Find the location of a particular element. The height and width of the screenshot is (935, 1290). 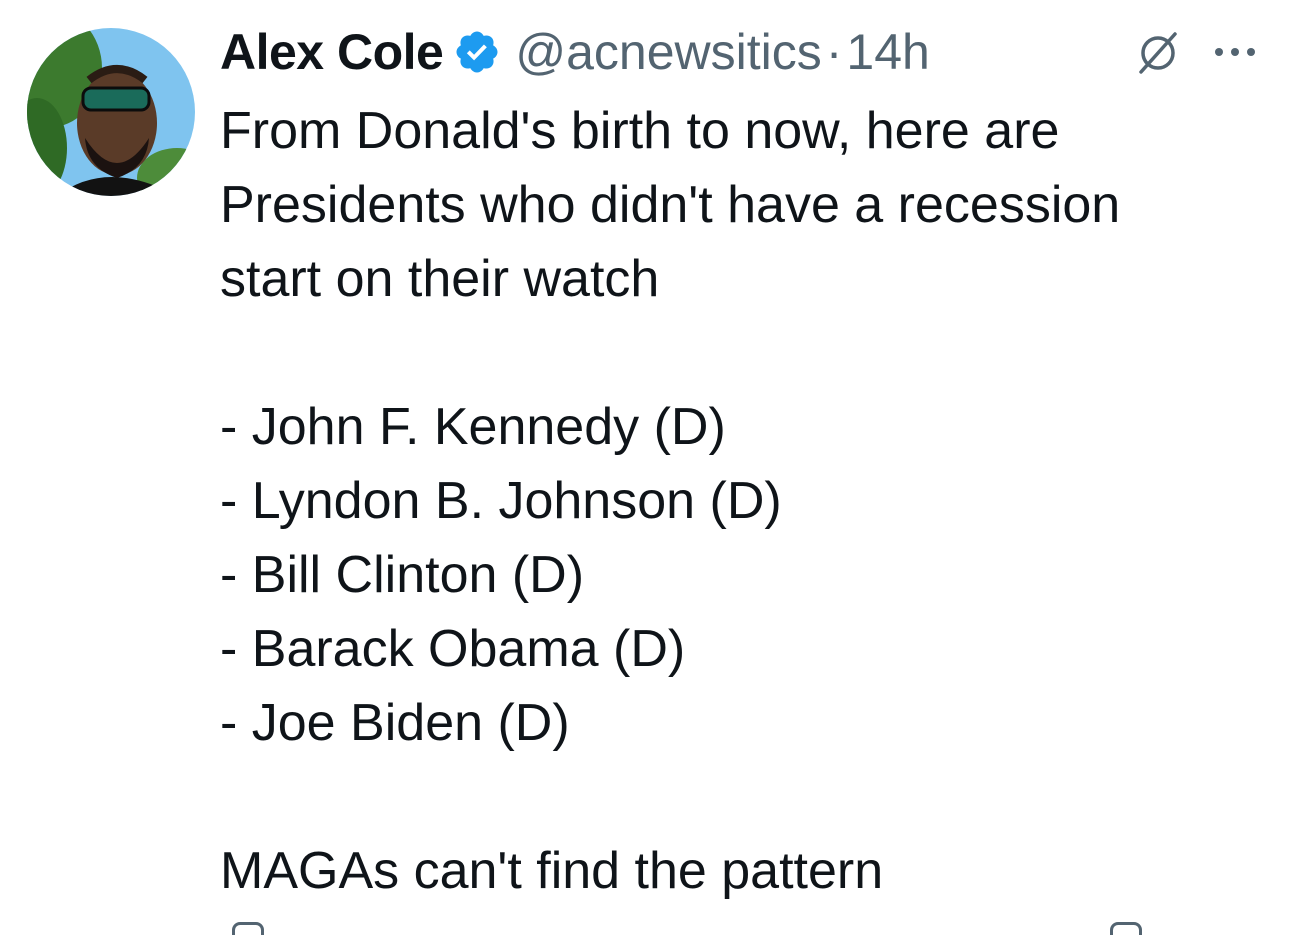

grok-icon is located at coordinates (1158, 53).